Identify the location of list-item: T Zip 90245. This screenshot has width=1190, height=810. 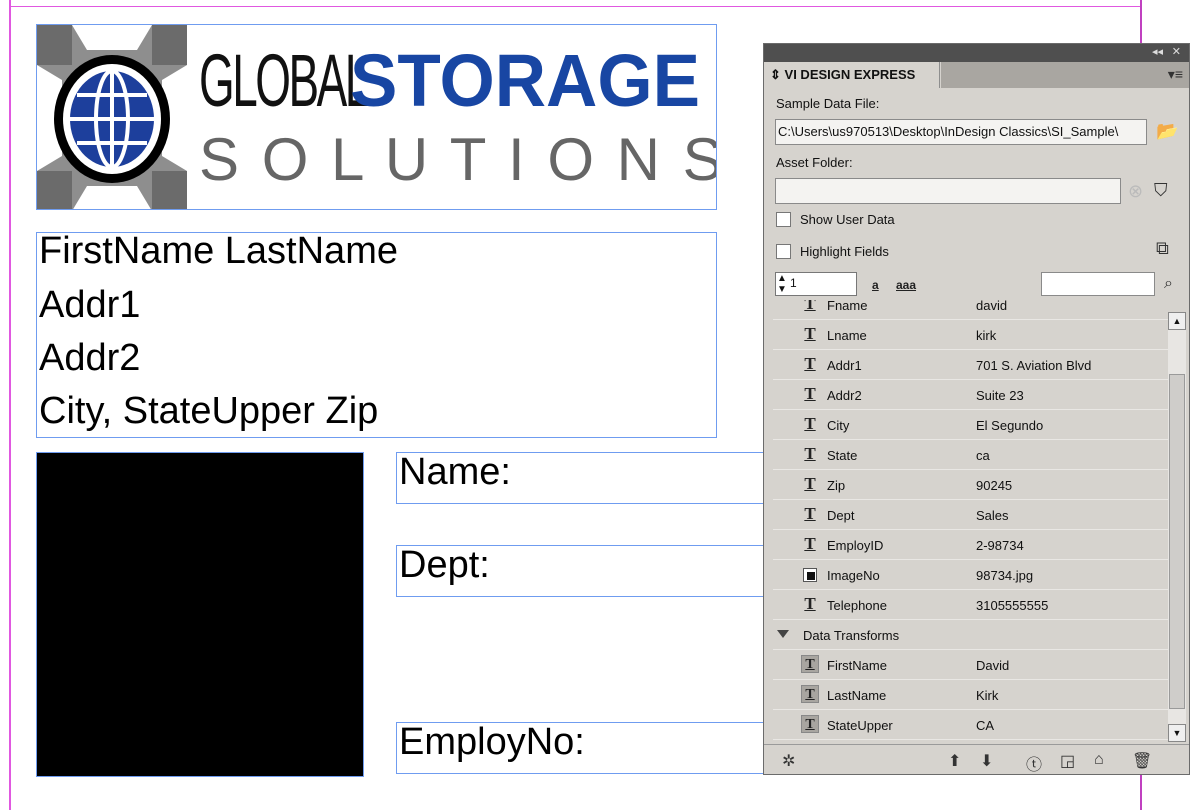
(970, 485).